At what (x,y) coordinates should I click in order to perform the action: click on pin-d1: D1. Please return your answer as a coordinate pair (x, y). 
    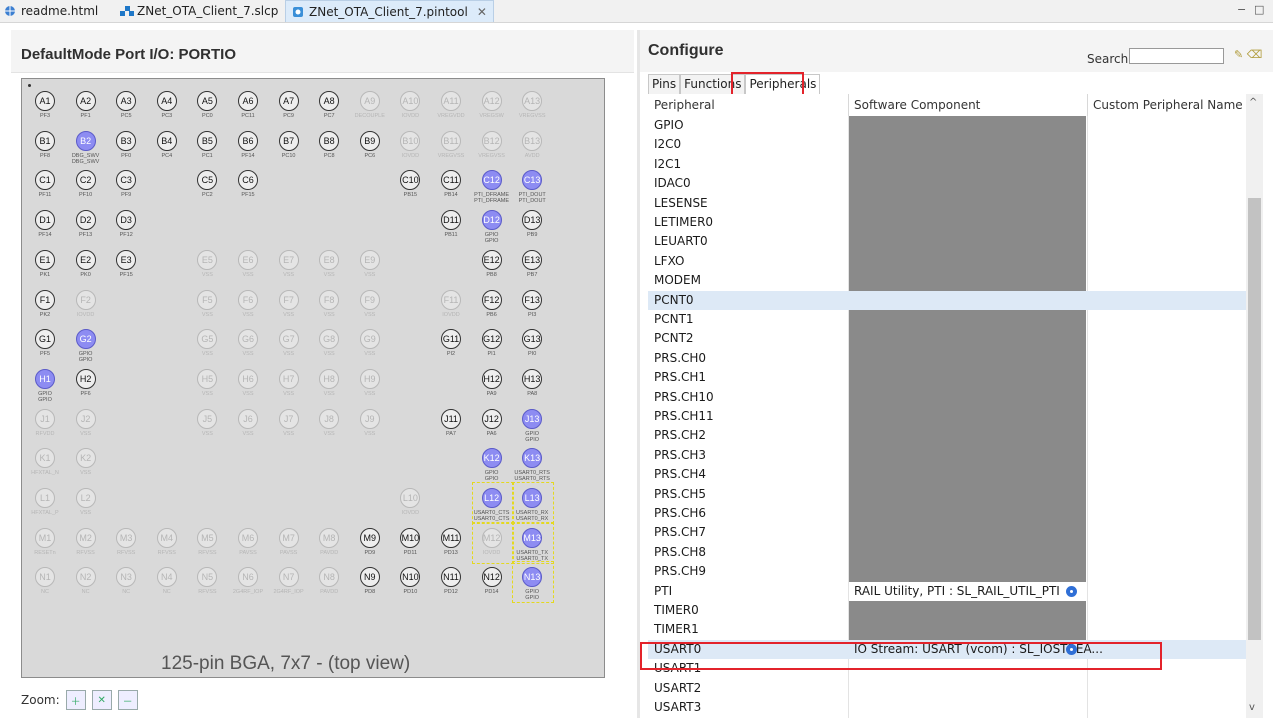
    Looking at the image, I should click on (45, 220).